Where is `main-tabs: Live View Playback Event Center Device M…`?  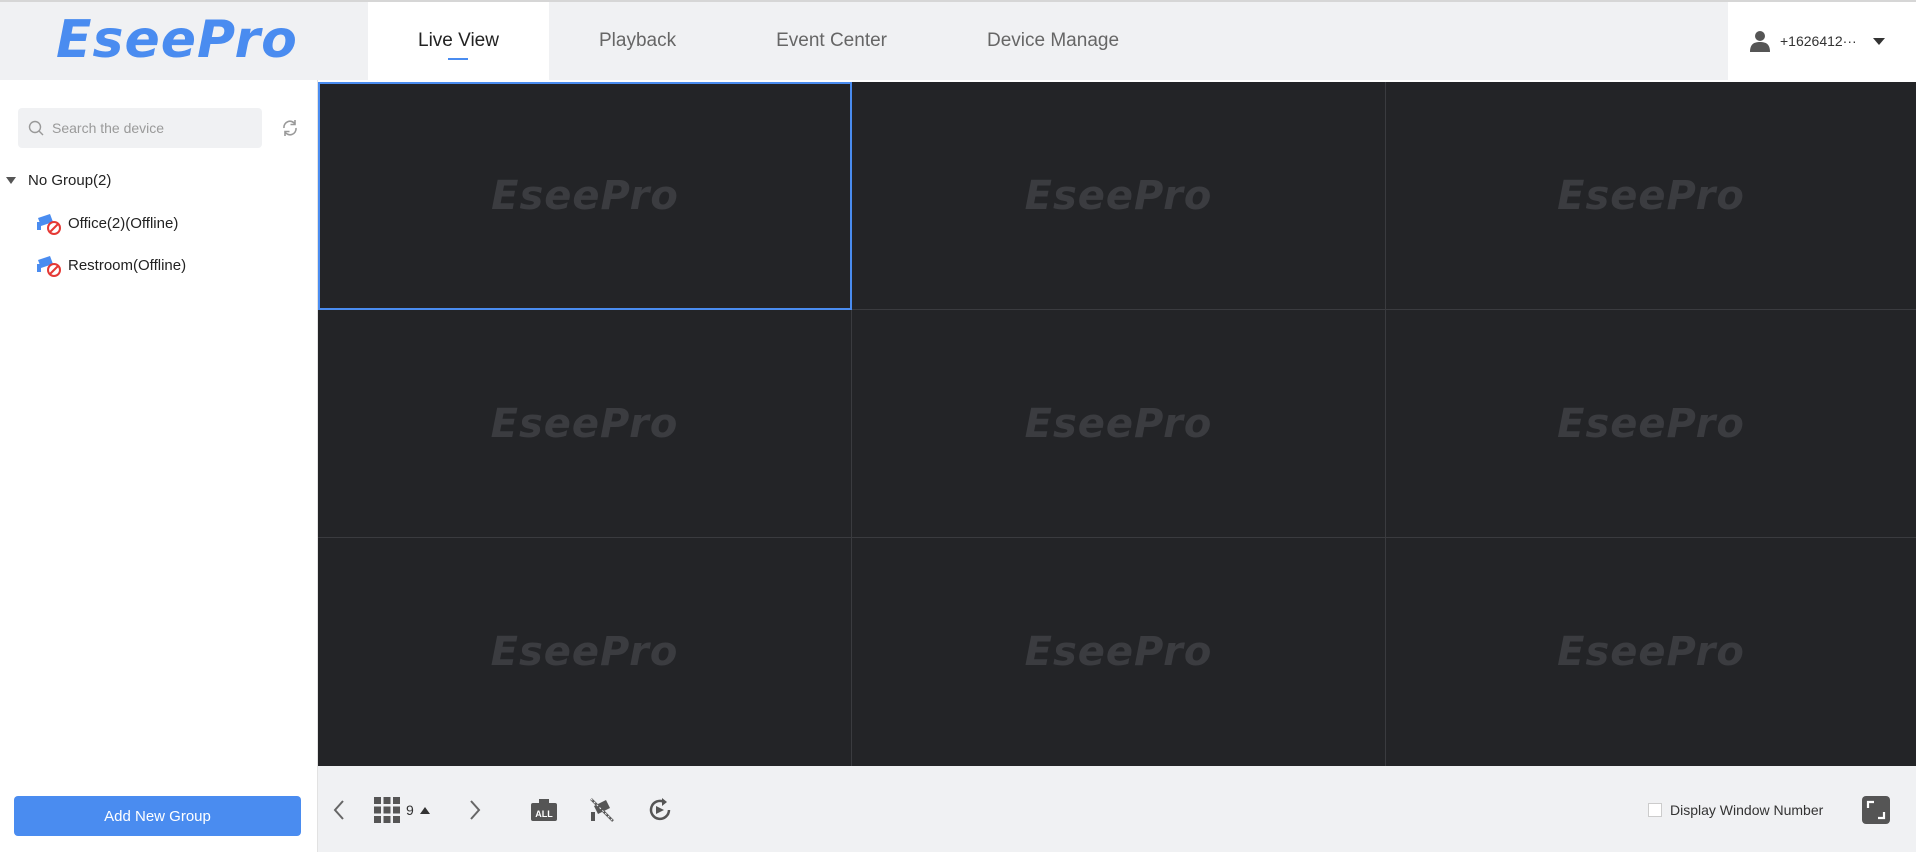 main-tabs: Live View Playback Event Center Device M… is located at coordinates (768, 41).